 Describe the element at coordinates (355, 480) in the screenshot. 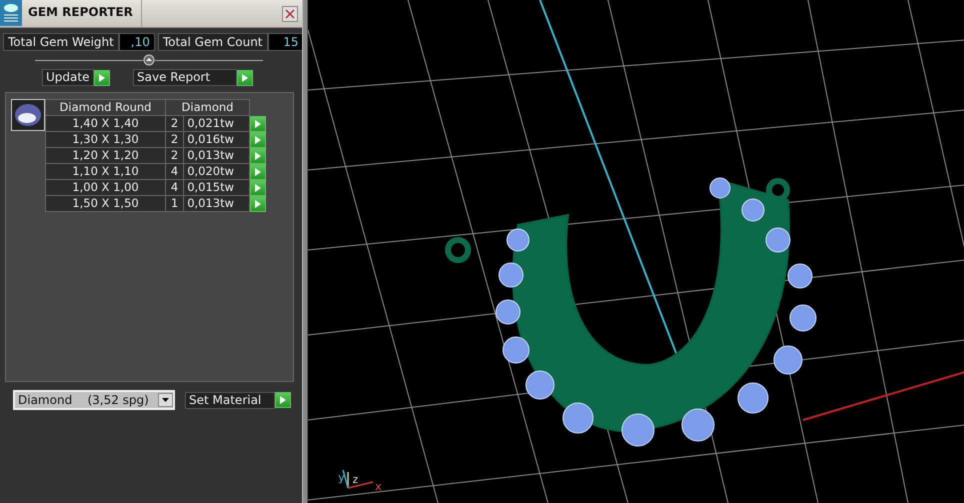

I see `axis-label: z` at that location.